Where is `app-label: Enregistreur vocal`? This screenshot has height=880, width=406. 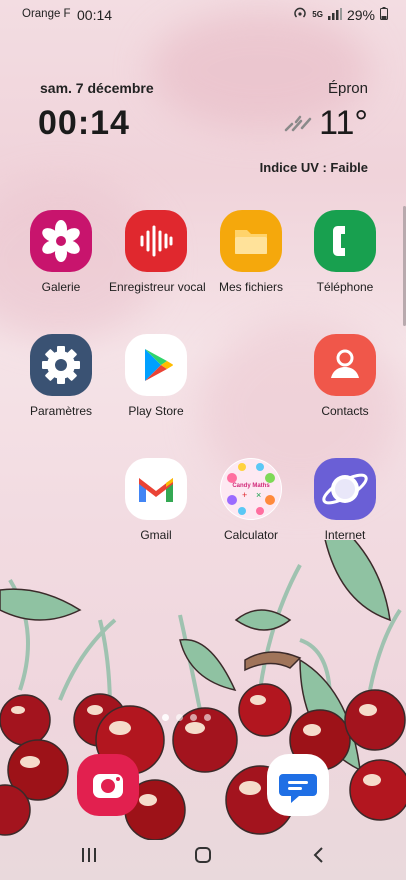
app-label: Enregistreur vocal is located at coordinates (157, 287).